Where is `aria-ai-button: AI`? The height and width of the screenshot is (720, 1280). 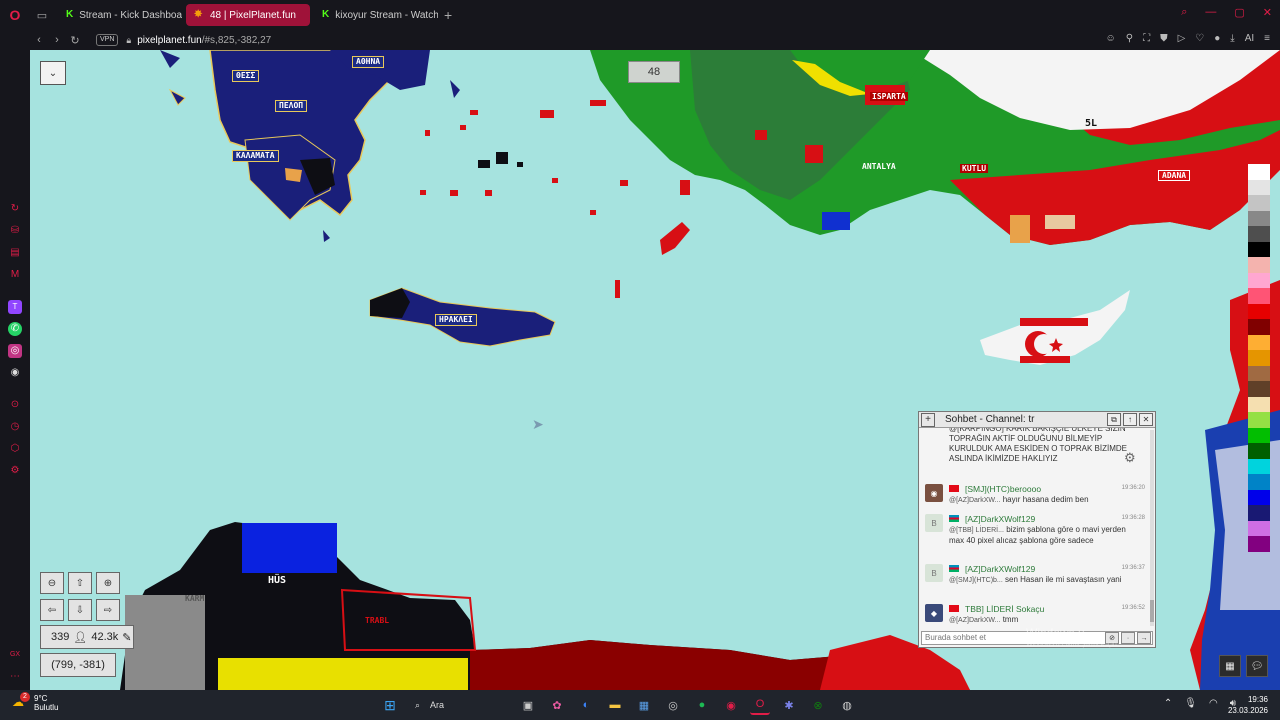 aria-ai-button: AI is located at coordinates (1249, 38).